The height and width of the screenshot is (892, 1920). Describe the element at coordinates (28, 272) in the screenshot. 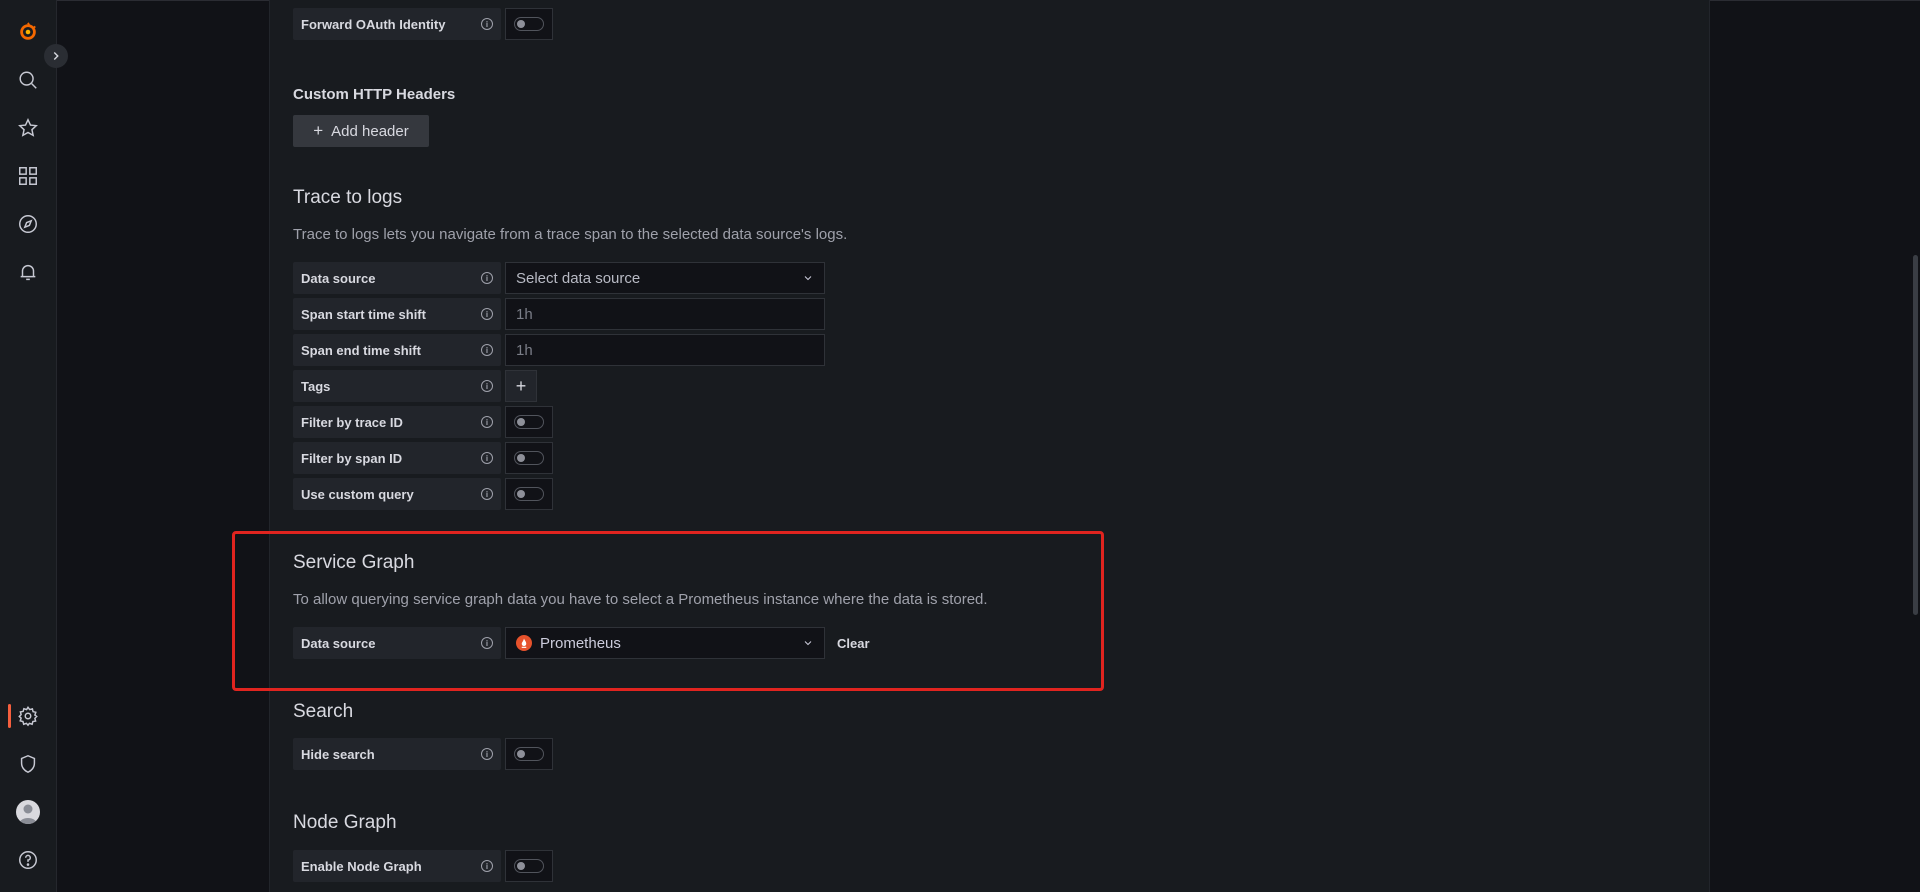

I see `alerting-icon` at that location.